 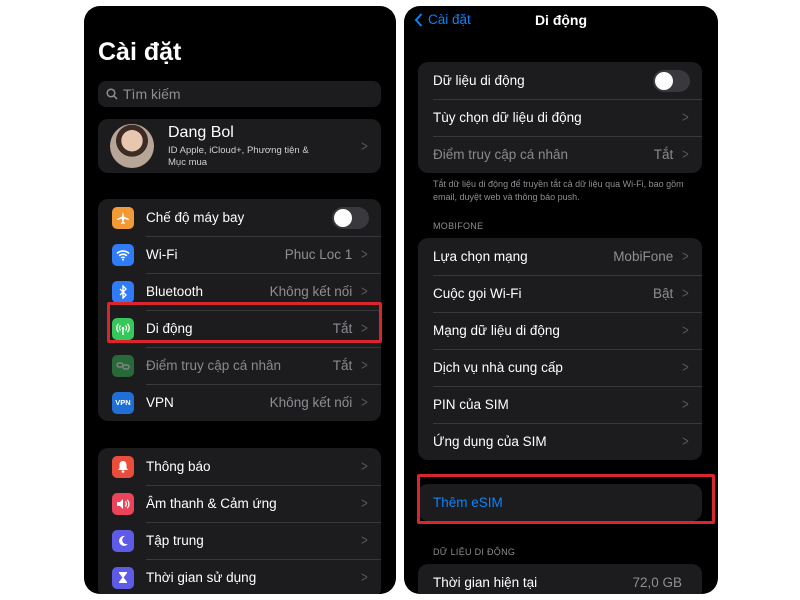 What do you see at coordinates (560, 293) in the screenshot?
I see `settings-row-wifi-calling: Cuộc gọi Wi-Fi Bật >` at bounding box center [560, 293].